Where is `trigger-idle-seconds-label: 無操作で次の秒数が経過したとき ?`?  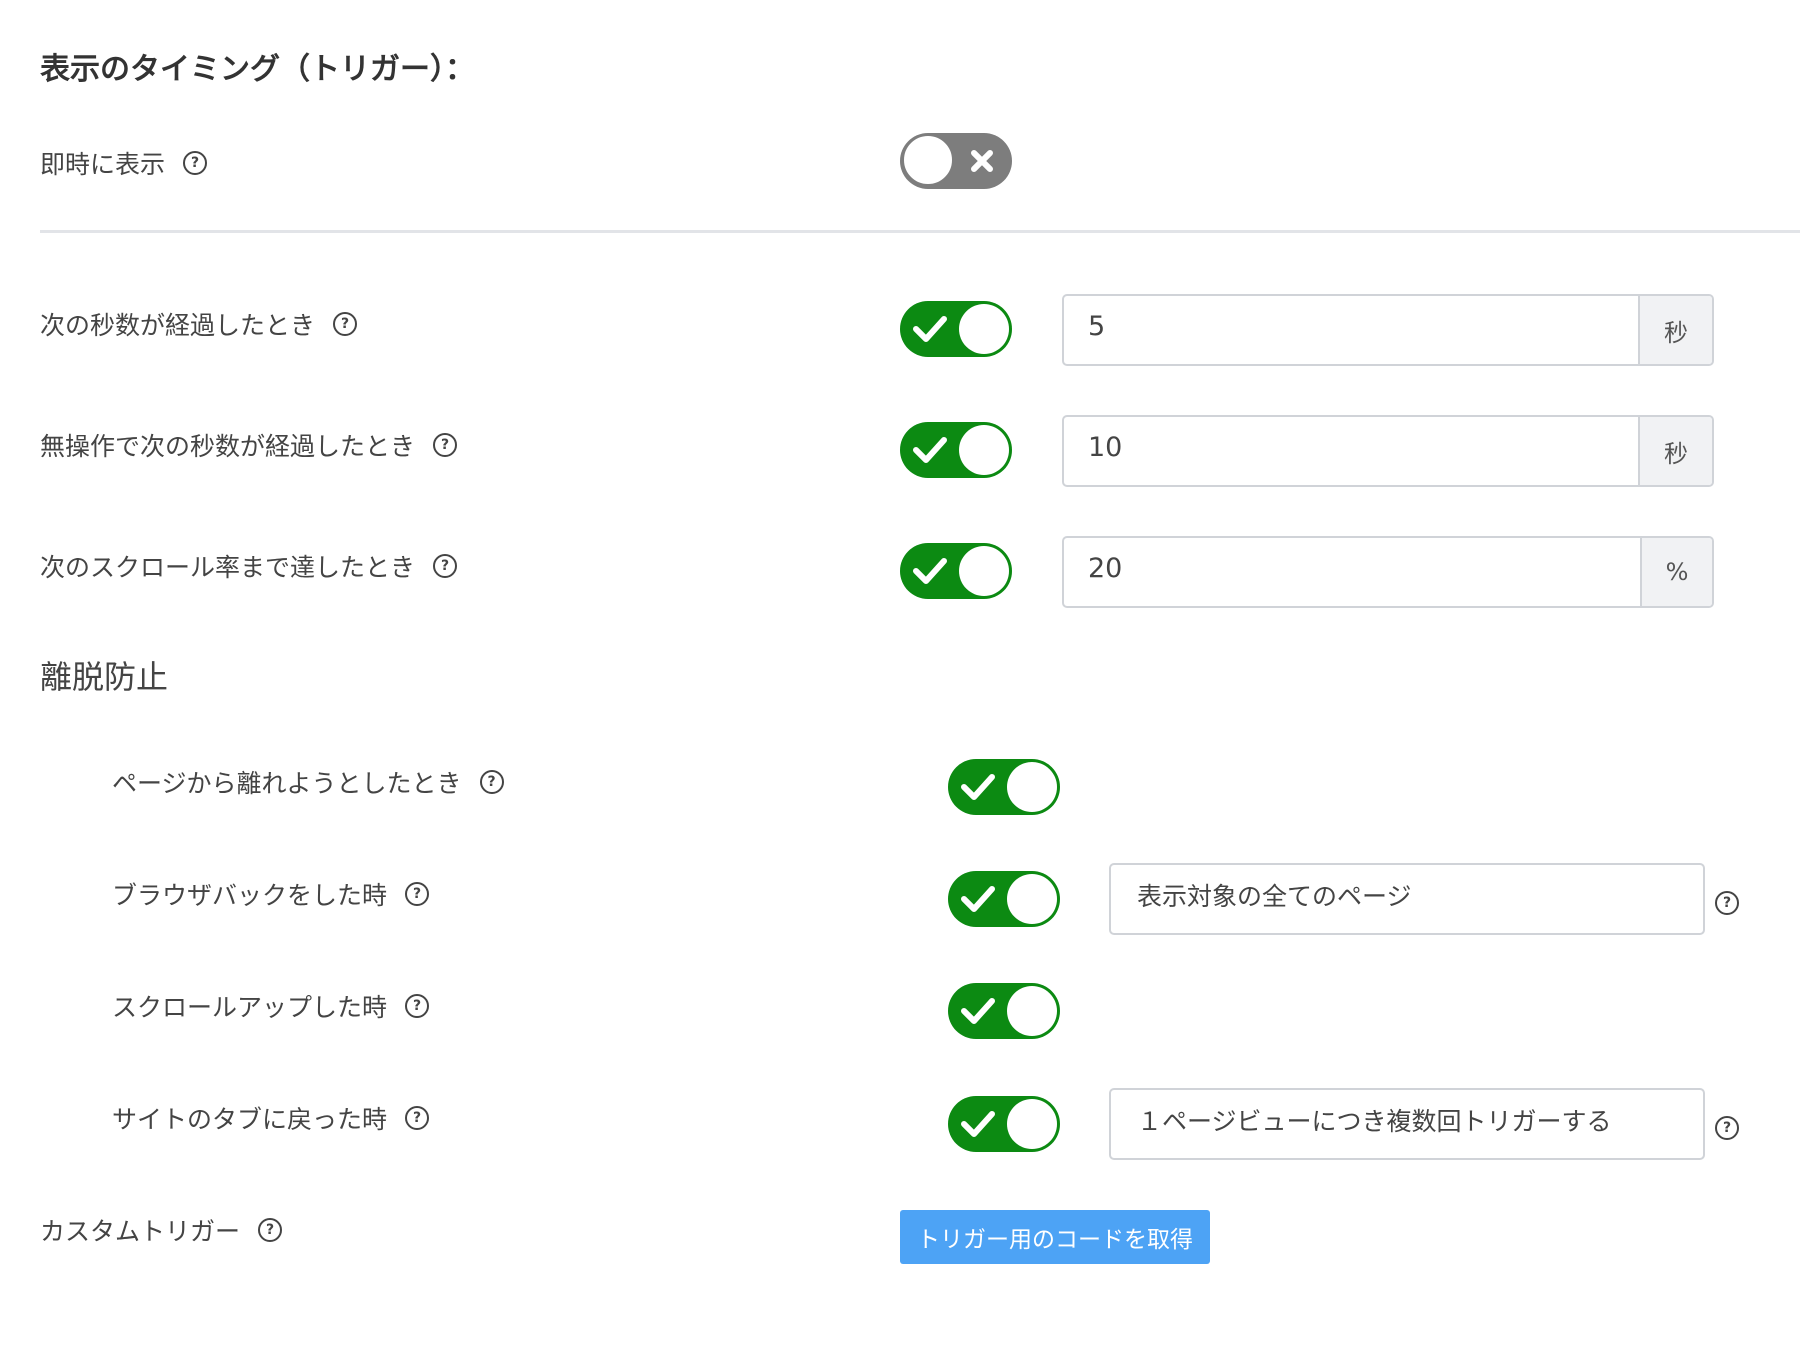
trigger-idle-seconds-label: 無操作で次の秒数が経過したとき ? is located at coordinates (249, 445).